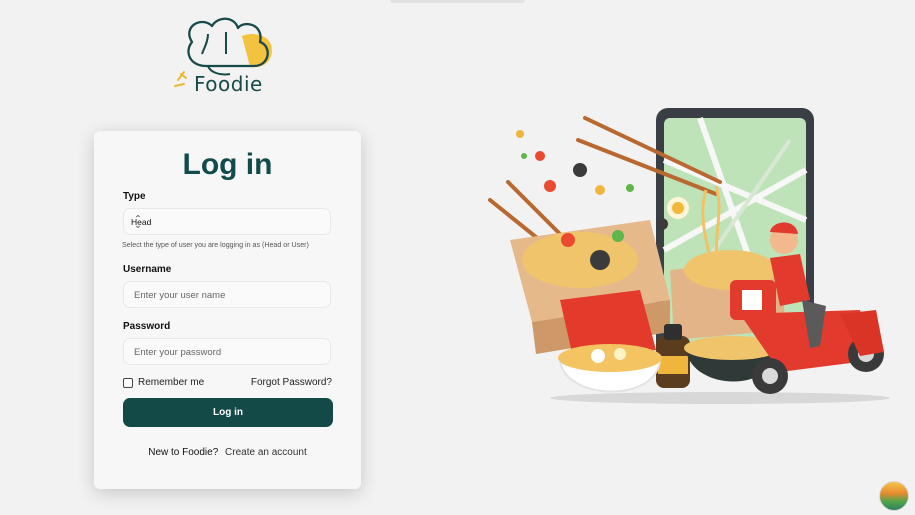  What do you see at coordinates (180, 295) in the screenshot?
I see `username-placeholder: Enter your user name` at bounding box center [180, 295].